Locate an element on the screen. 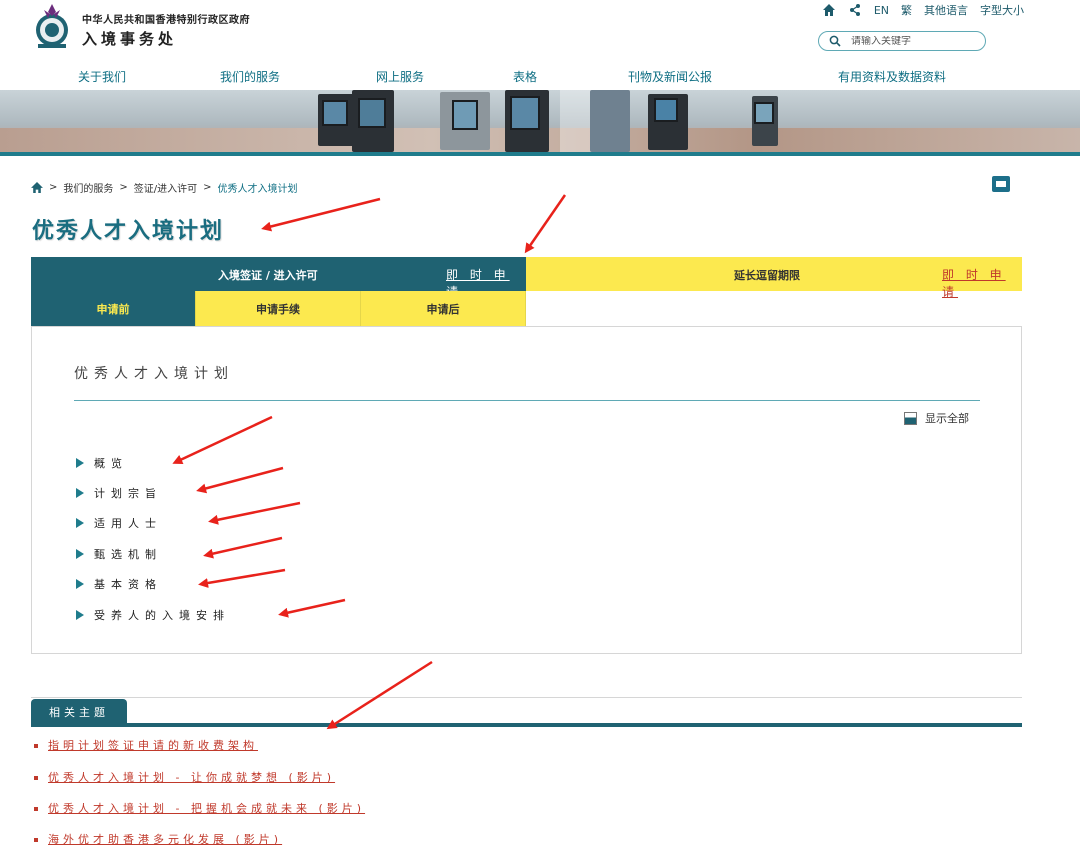 This screenshot has width=1080, height=852. related-topics-bar is located at coordinates (526, 725).